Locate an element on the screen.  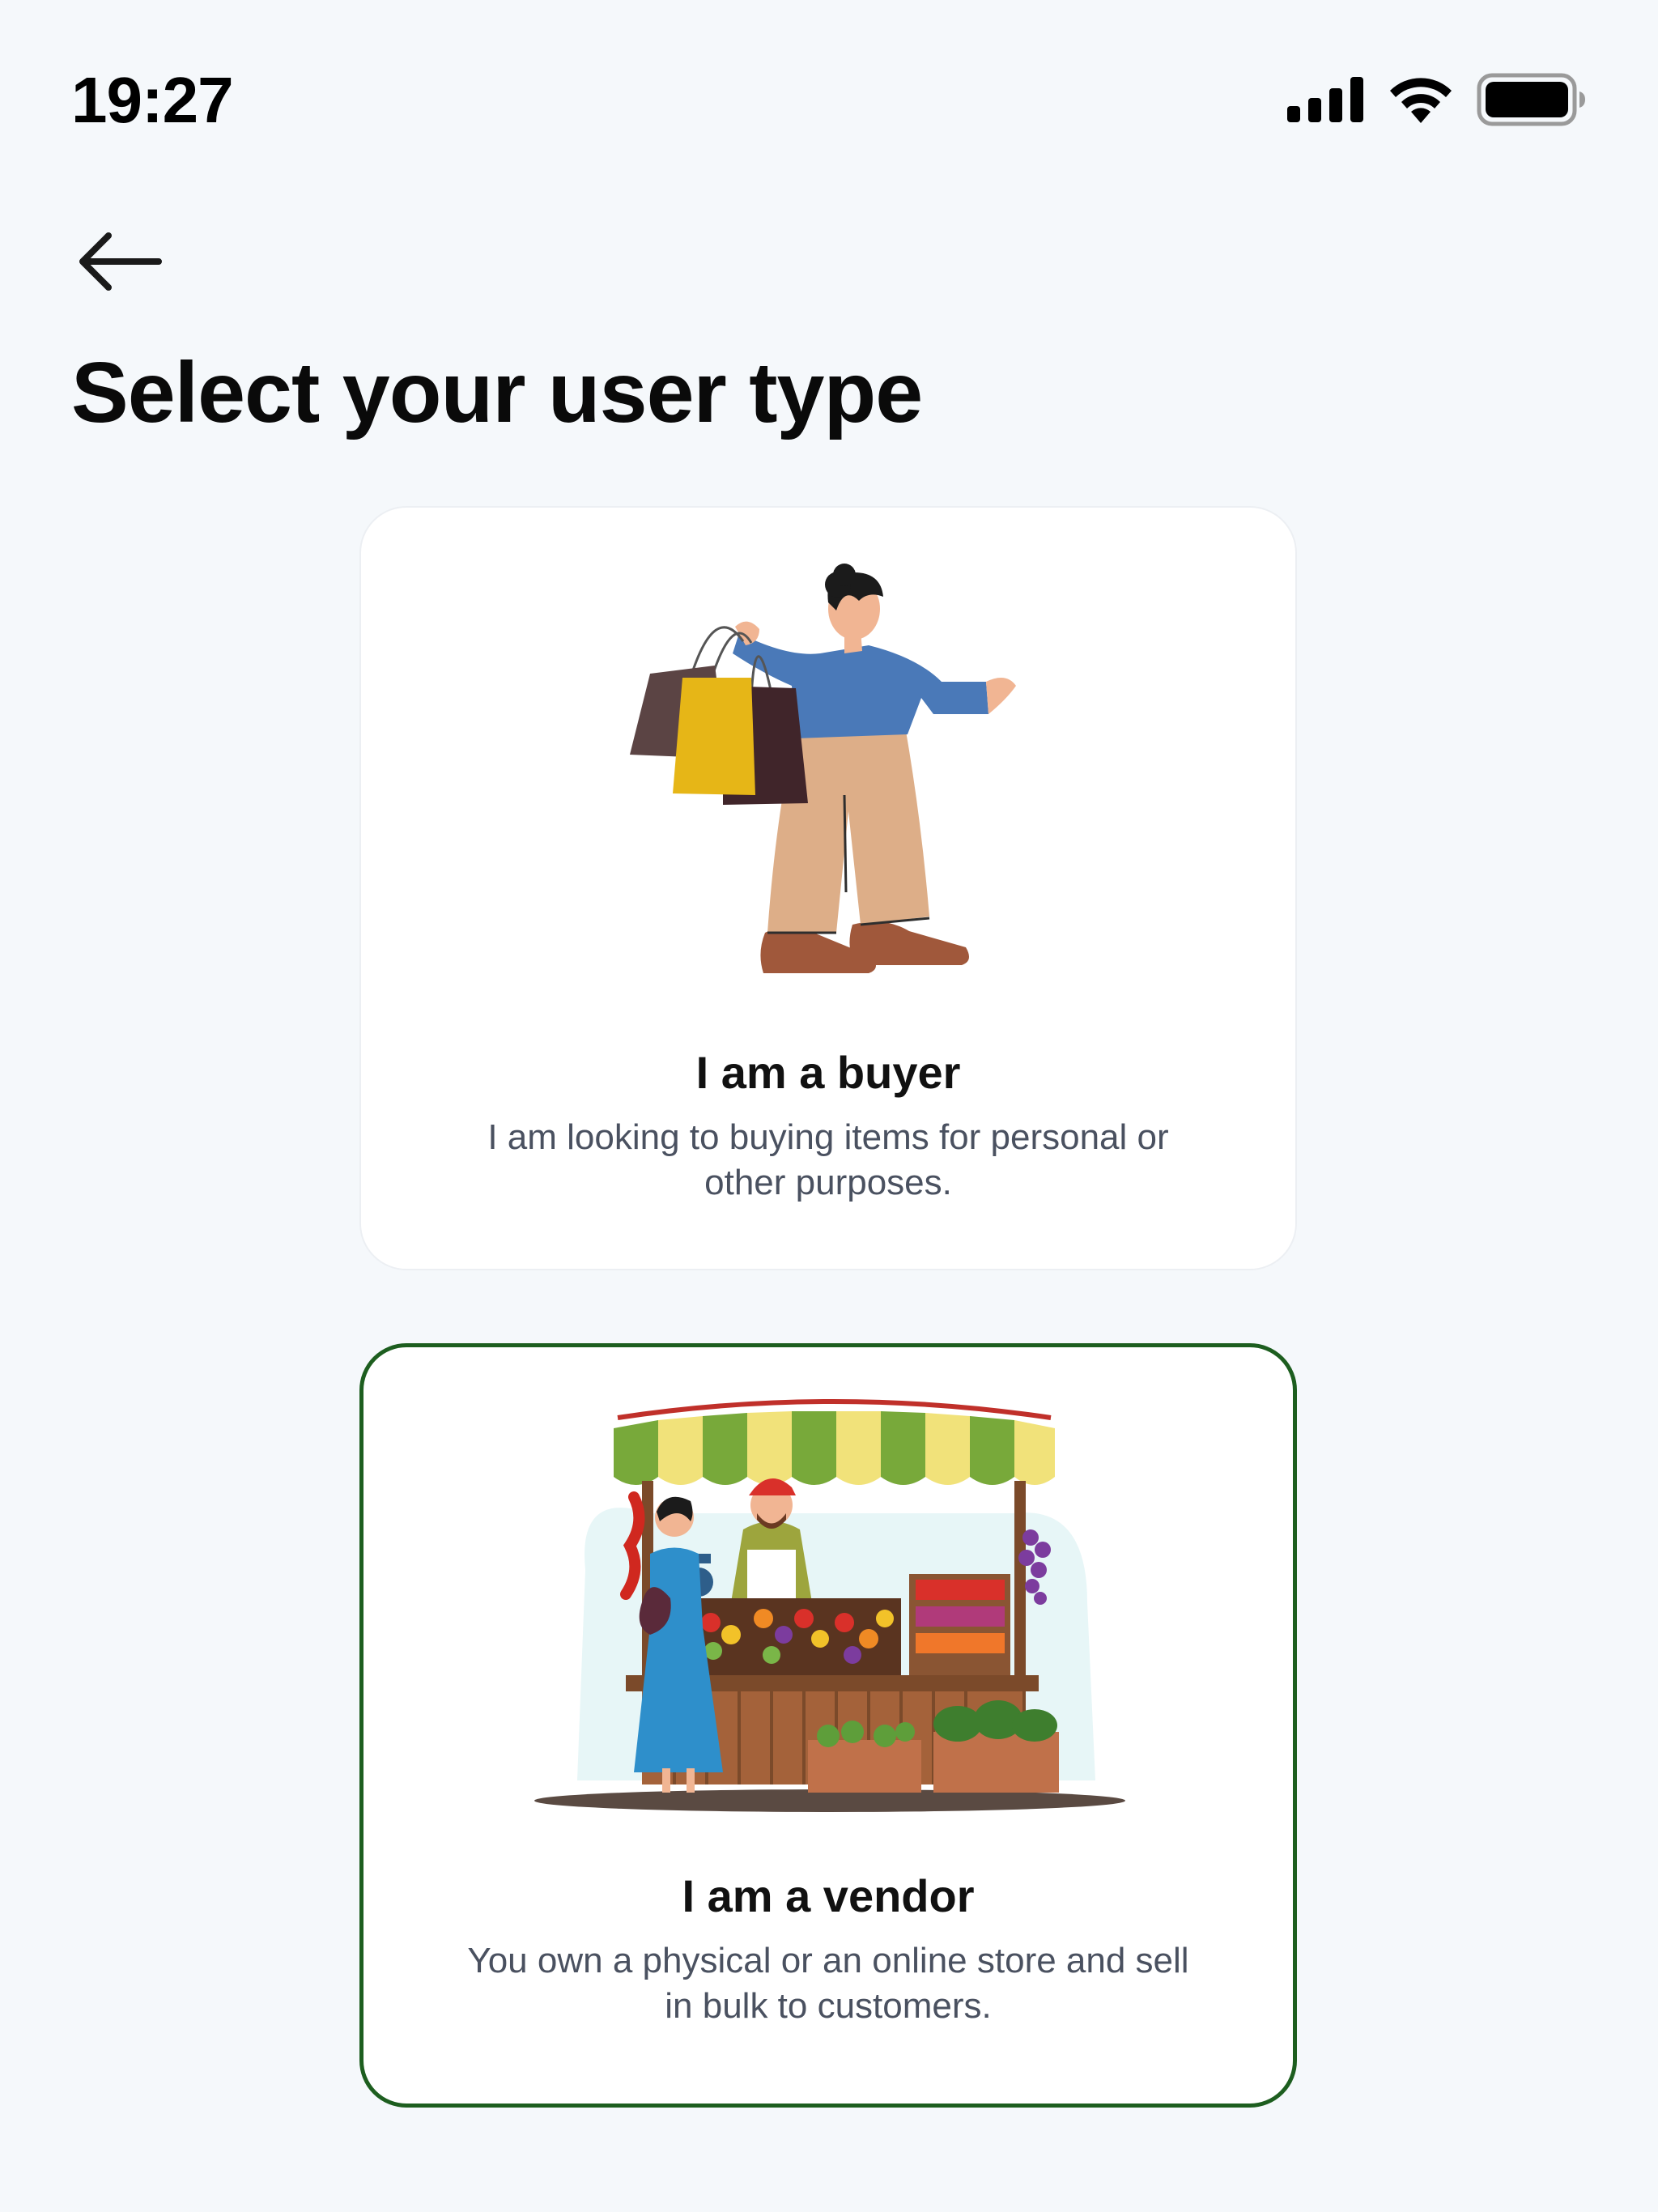
cellular-signal-icon is located at coordinates (1325, 99).